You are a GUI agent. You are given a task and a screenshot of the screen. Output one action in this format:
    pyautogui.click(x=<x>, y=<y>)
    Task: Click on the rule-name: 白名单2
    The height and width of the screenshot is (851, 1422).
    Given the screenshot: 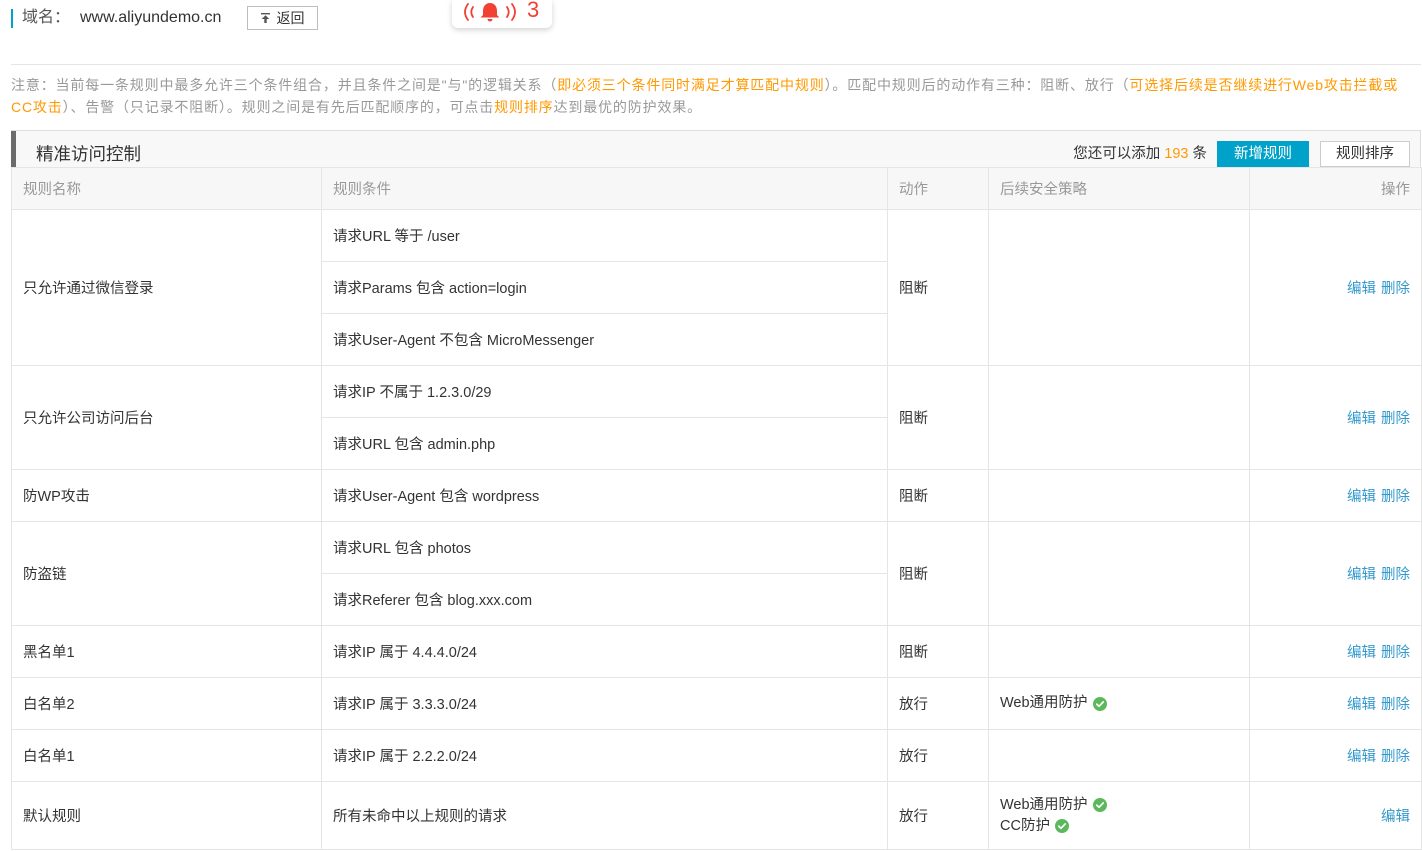 What is the action you would take?
    pyautogui.click(x=166, y=703)
    